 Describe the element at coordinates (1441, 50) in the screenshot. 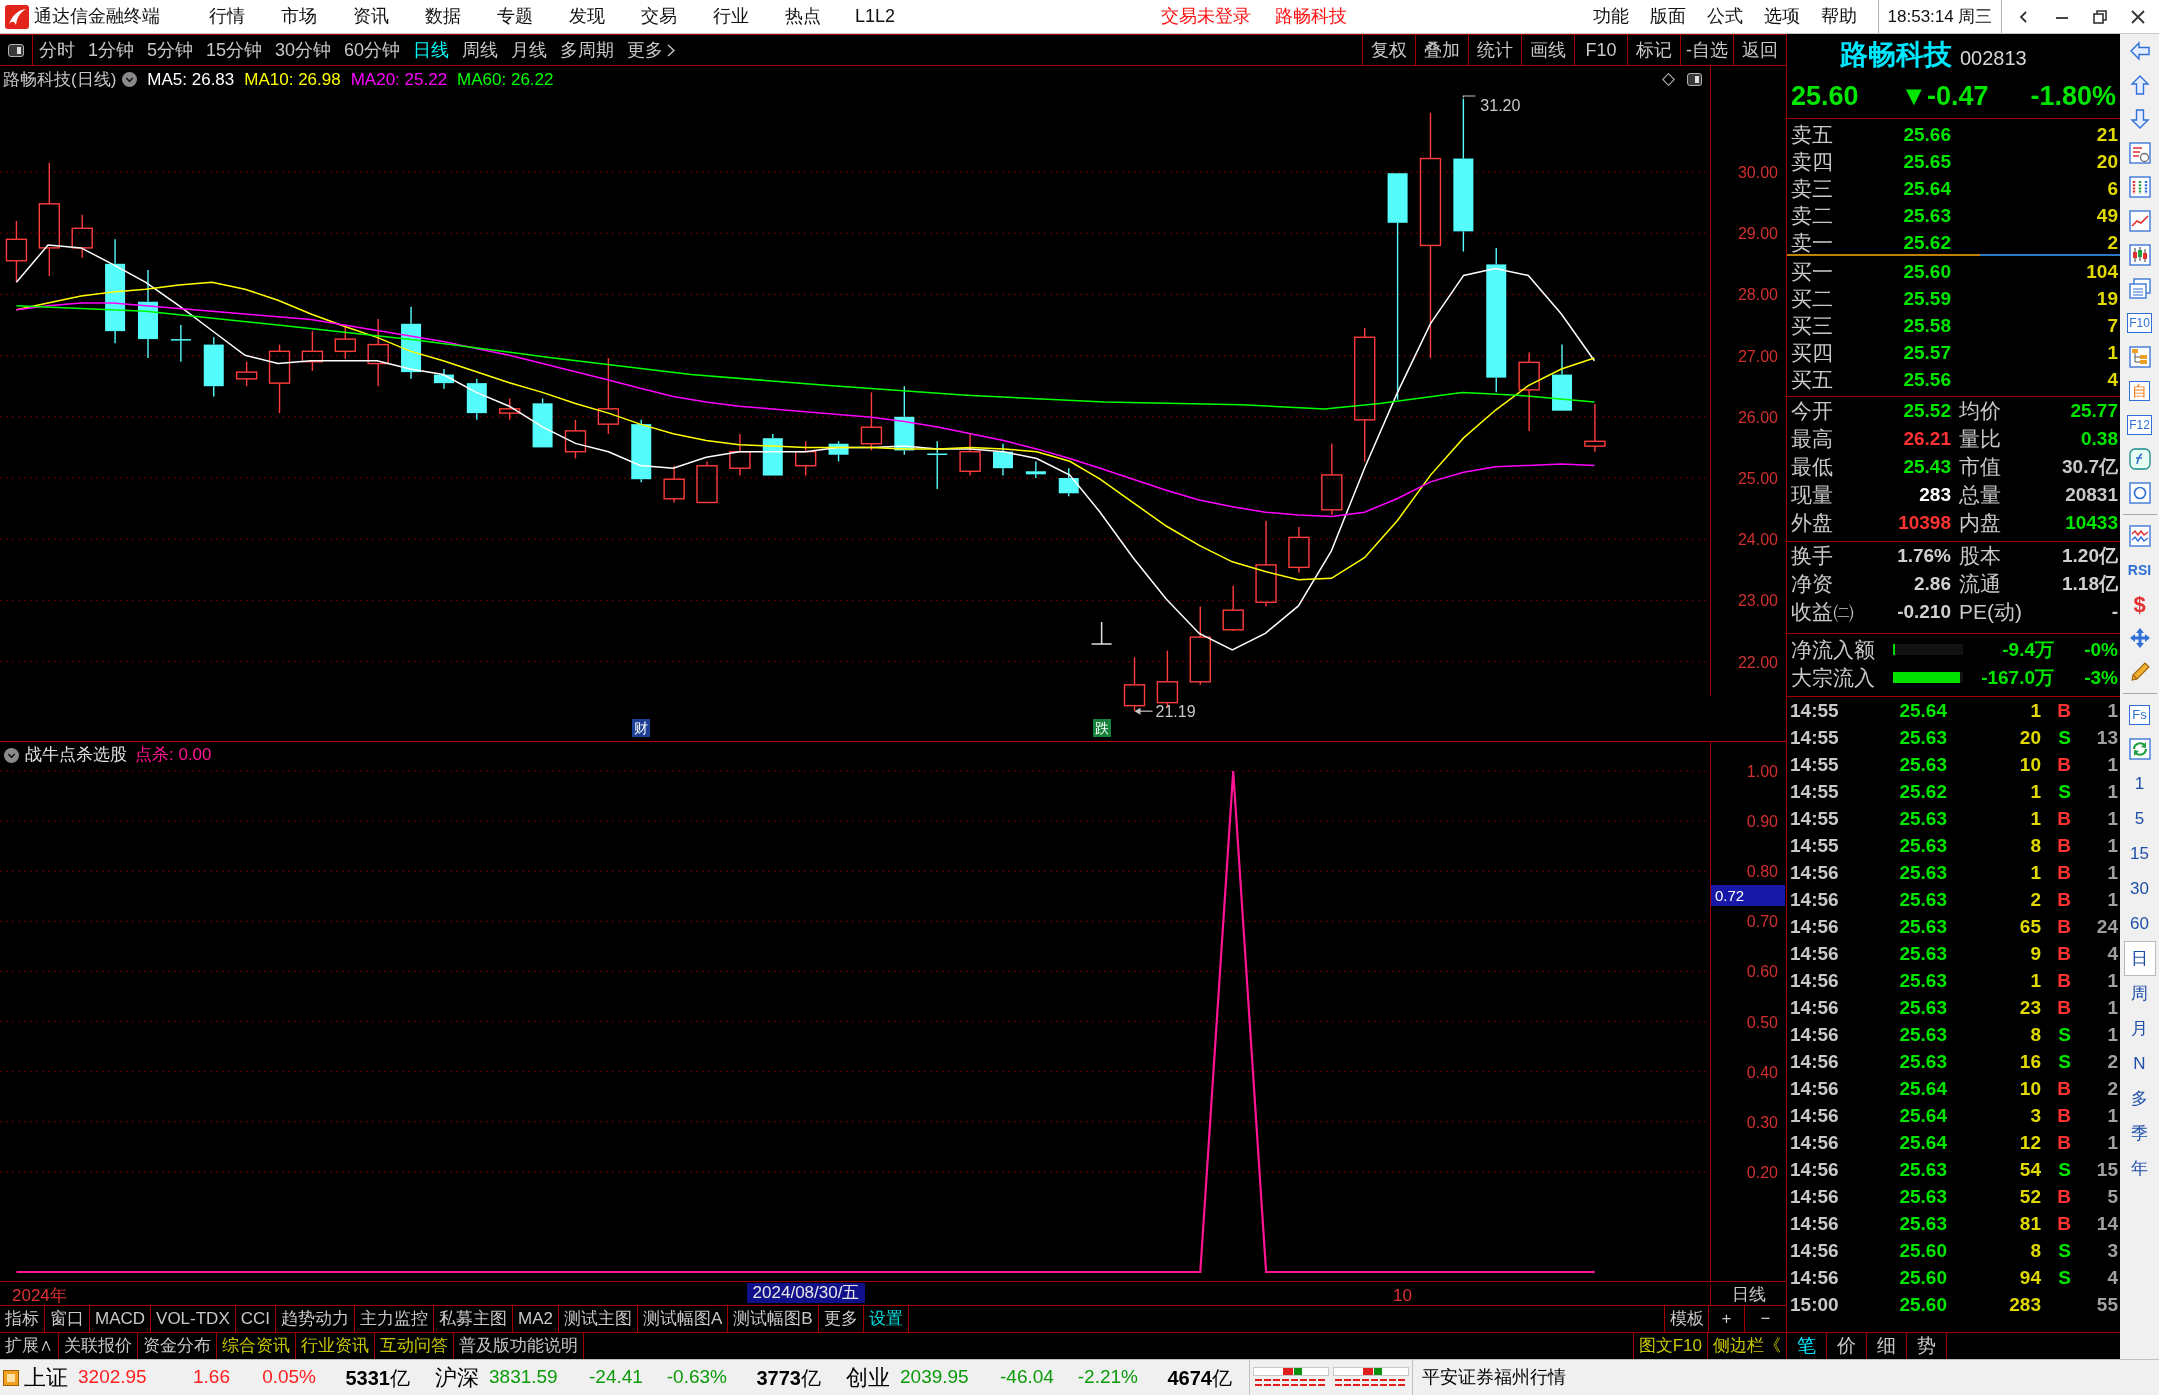

I see `toolbar-button: 叠加` at that location.